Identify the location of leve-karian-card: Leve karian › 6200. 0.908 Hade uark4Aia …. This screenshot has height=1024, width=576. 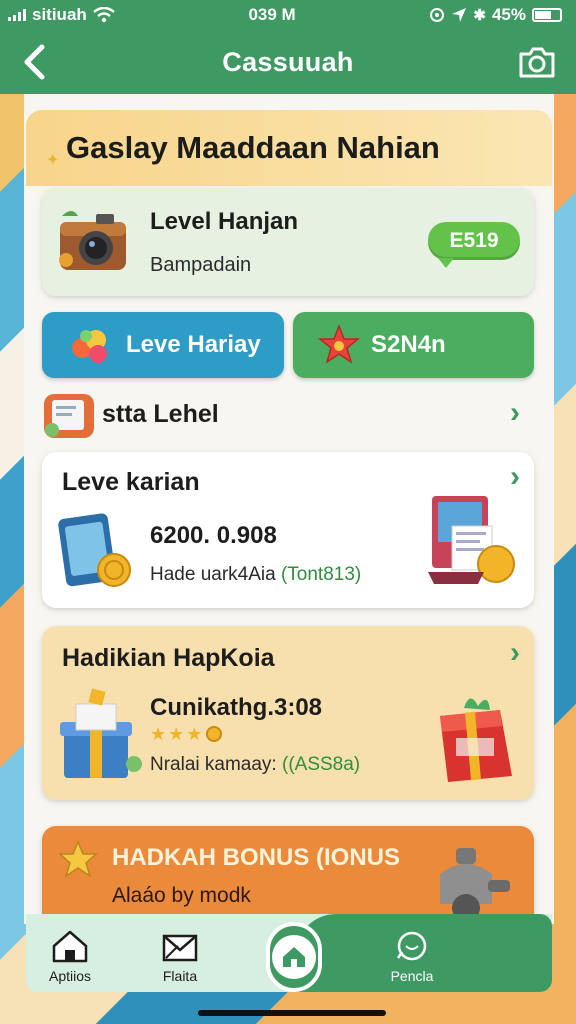
(288, 530).